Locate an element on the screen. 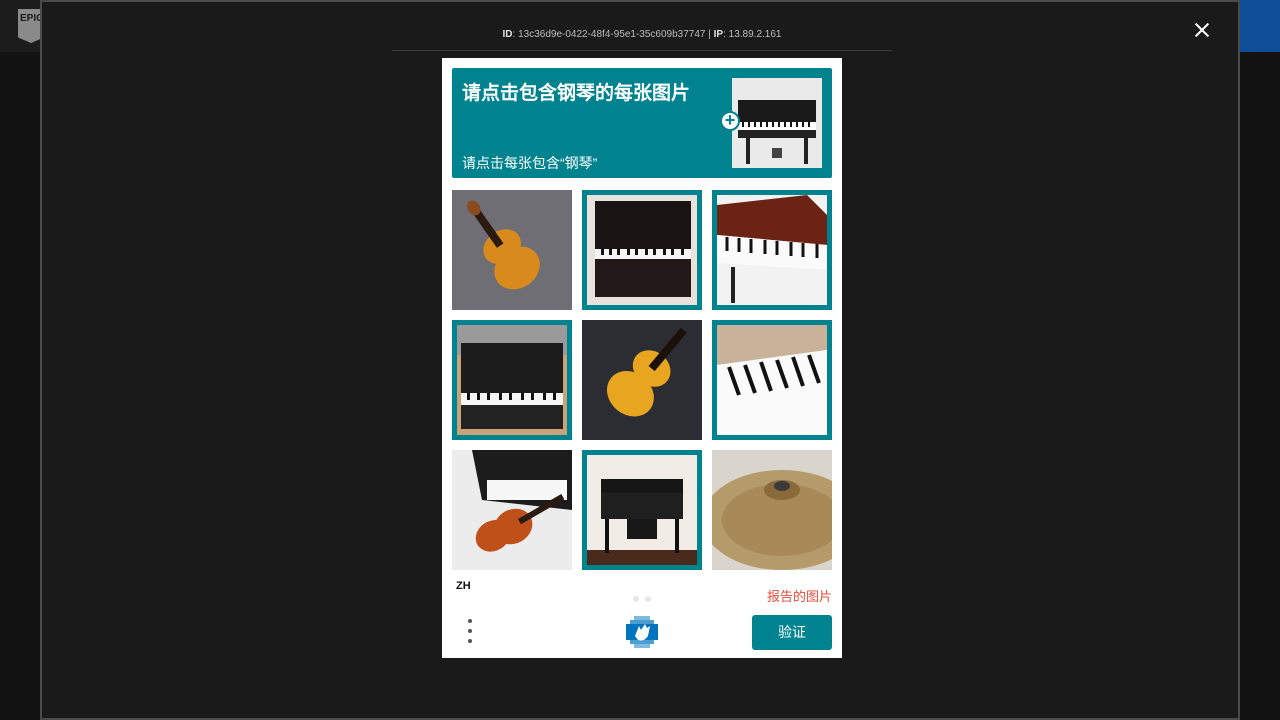 Image resolution: width=1280 pixels, height=720 pixels. divider is located at coordinates (642, 50).